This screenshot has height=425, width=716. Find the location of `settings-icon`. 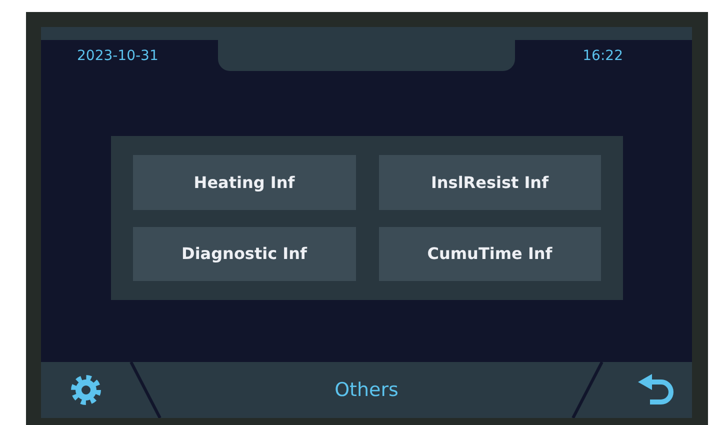

settings-icon is located at coordinates (86, 390).